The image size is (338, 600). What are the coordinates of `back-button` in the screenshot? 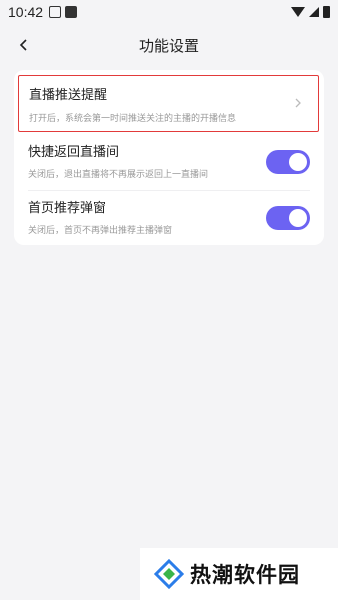 It's located at (24, 45).